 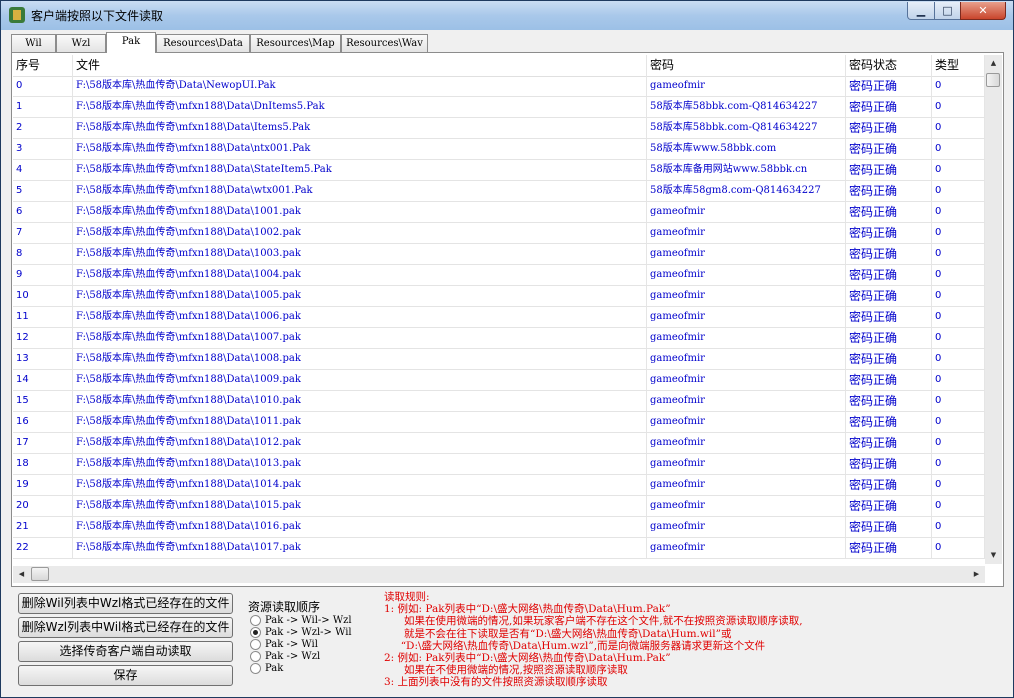 What do you see at coordinates (983, 11) in the screenshot?
I see `close-button: ✕` at bounding box center [983, 11].